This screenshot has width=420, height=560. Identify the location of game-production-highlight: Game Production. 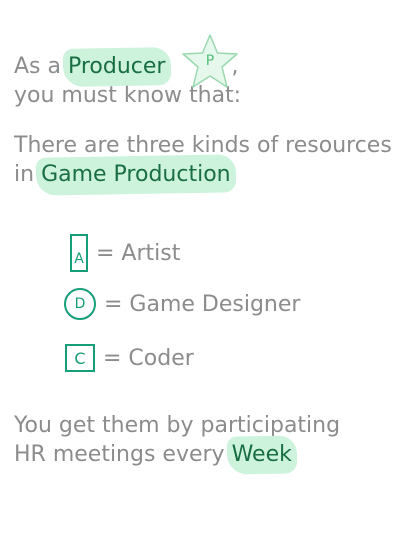
(136, 174).